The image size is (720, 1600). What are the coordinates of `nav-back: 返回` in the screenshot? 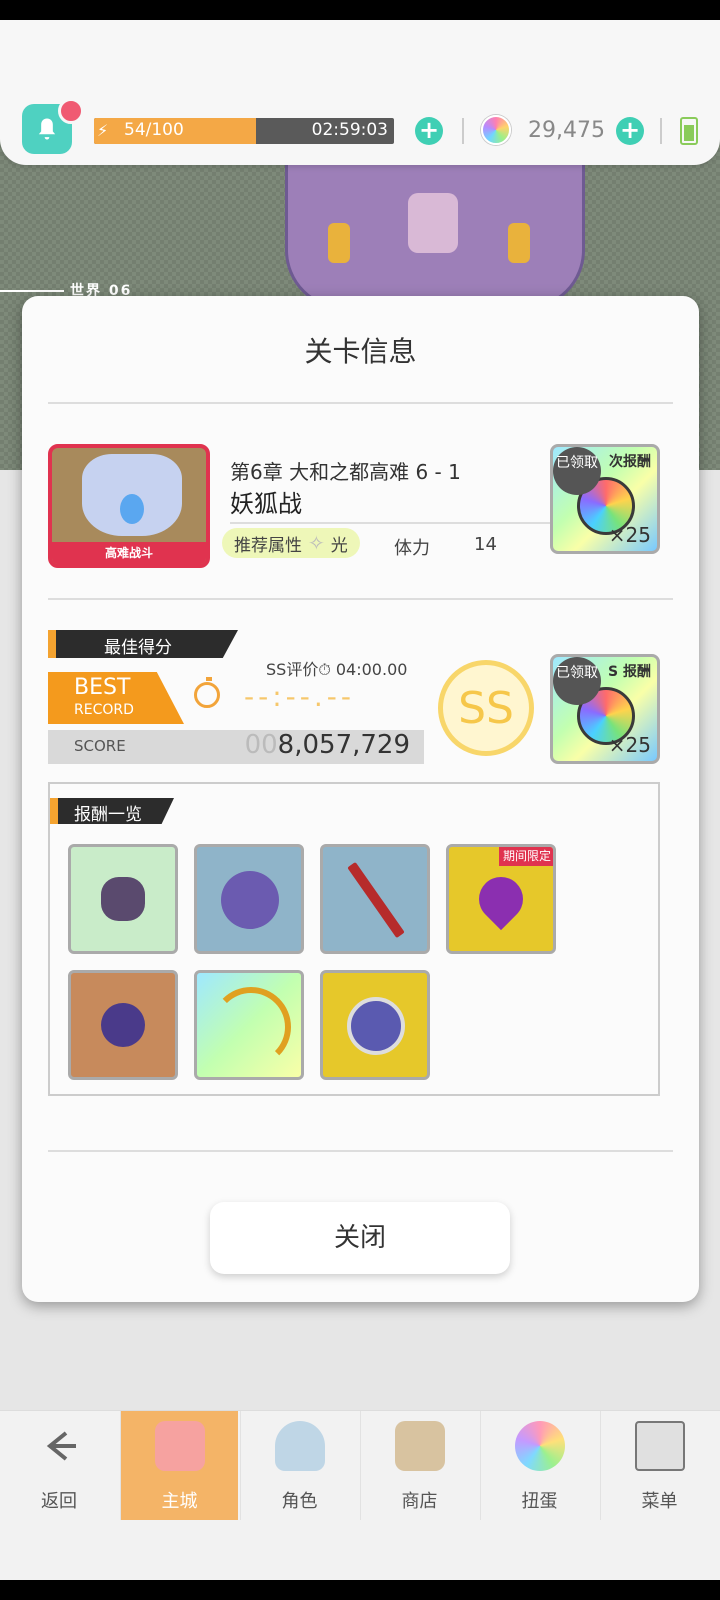 It's located at (59, 1466).